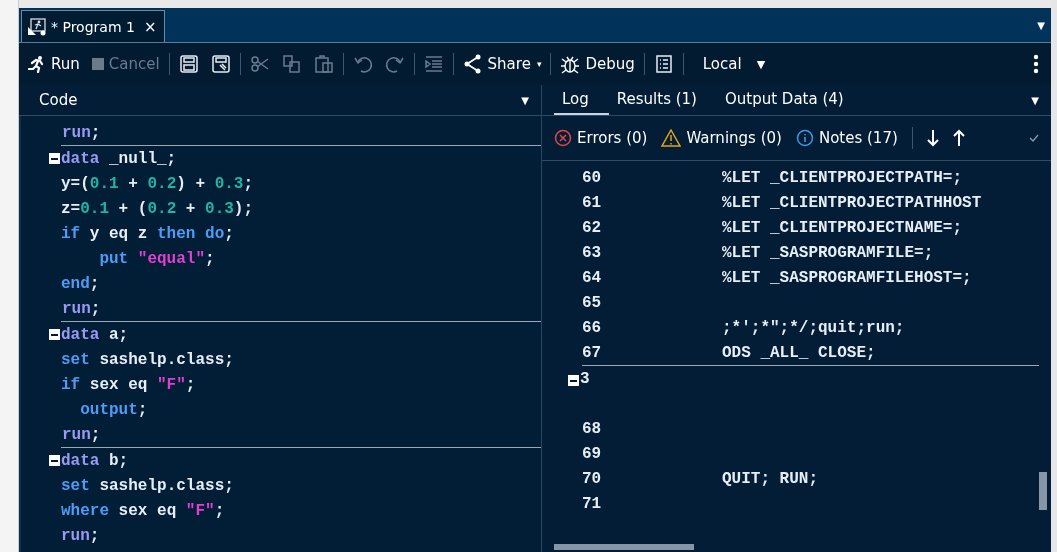 The height and width of the screenshot is (552, 1057). Describe the element at coordinates (563, 138) in the screenshot. I see `error-icon` at that location.